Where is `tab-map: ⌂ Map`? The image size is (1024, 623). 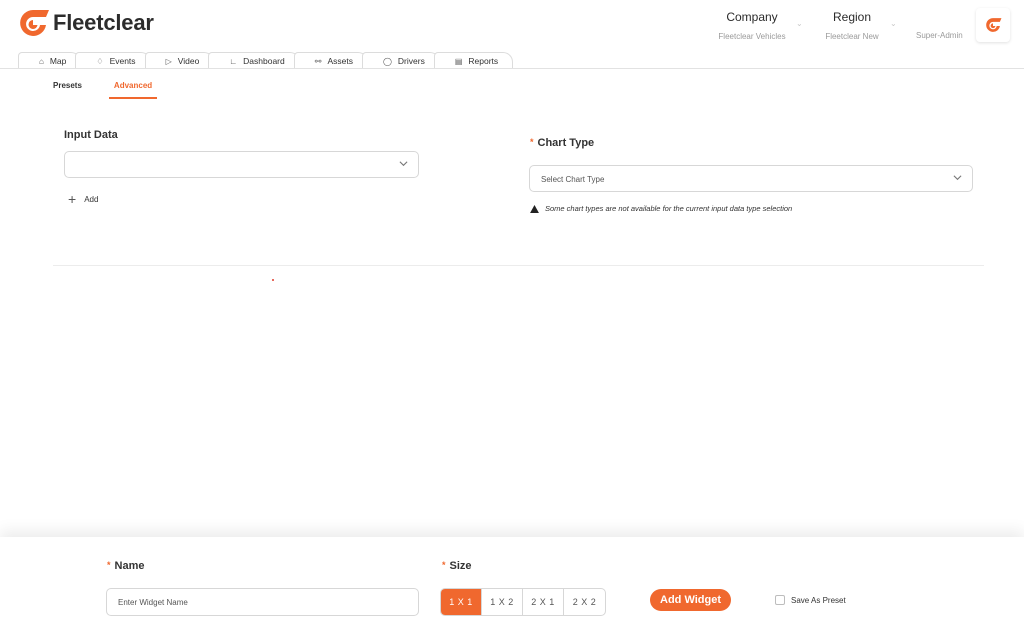
tab-map: ⌂ Map is located at coordinates (50, 60).